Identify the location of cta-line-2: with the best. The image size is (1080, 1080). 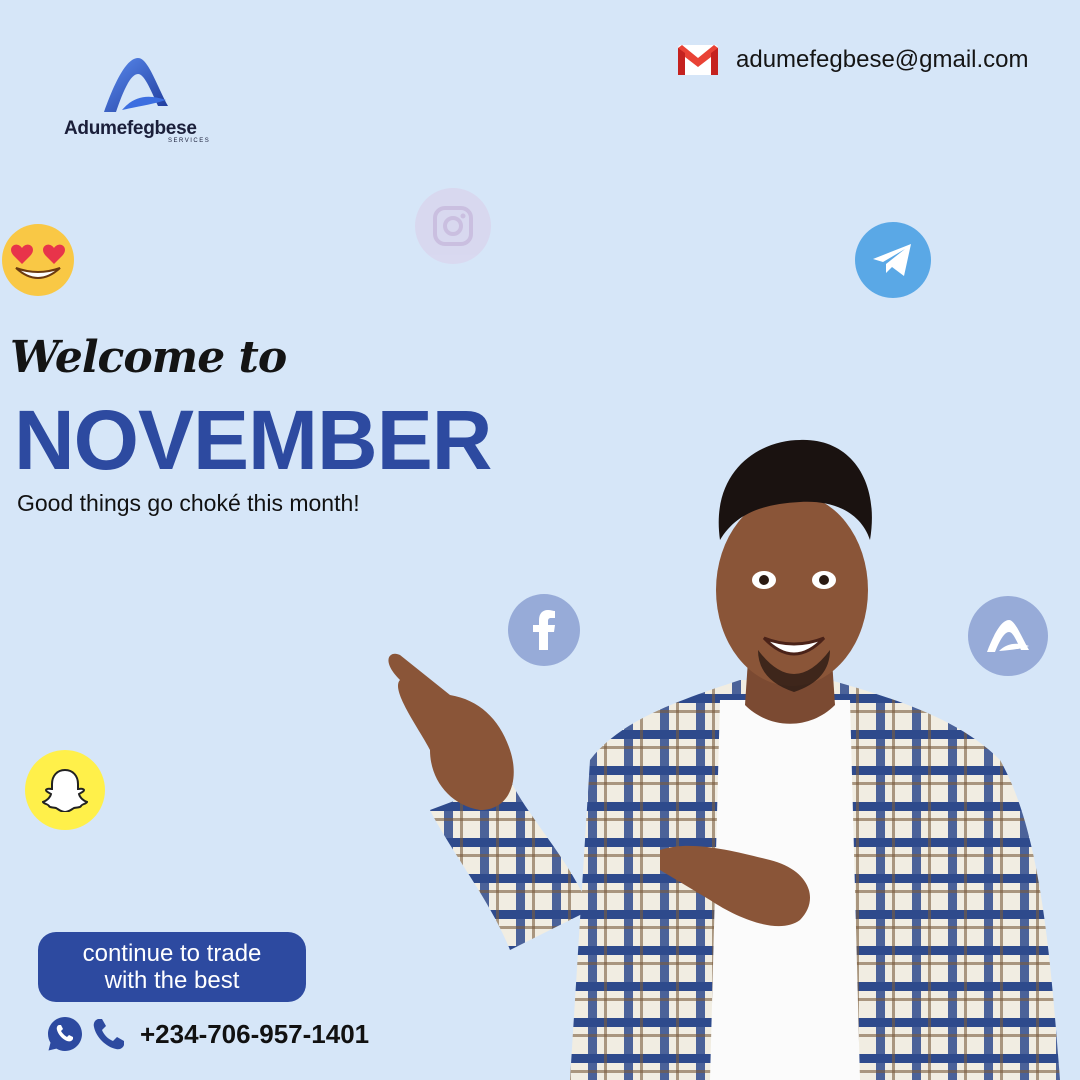
(172, 980).